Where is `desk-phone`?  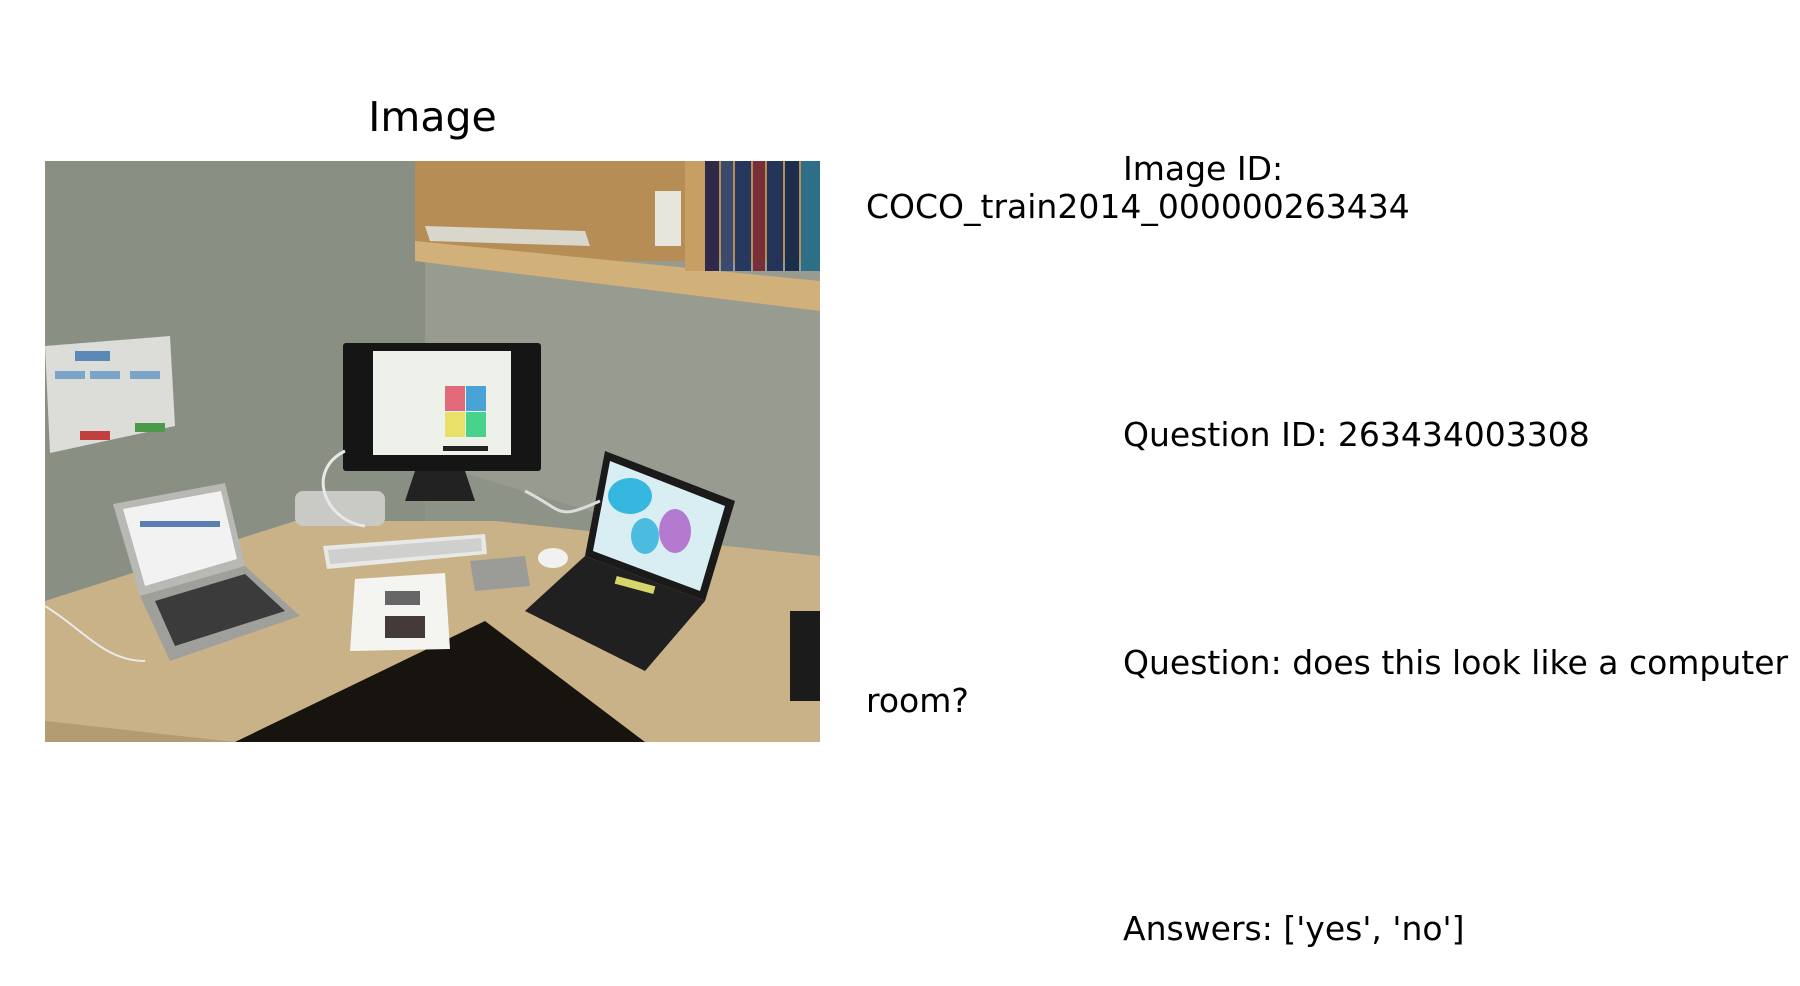 desk-phone is located at coordinates (805, 656).